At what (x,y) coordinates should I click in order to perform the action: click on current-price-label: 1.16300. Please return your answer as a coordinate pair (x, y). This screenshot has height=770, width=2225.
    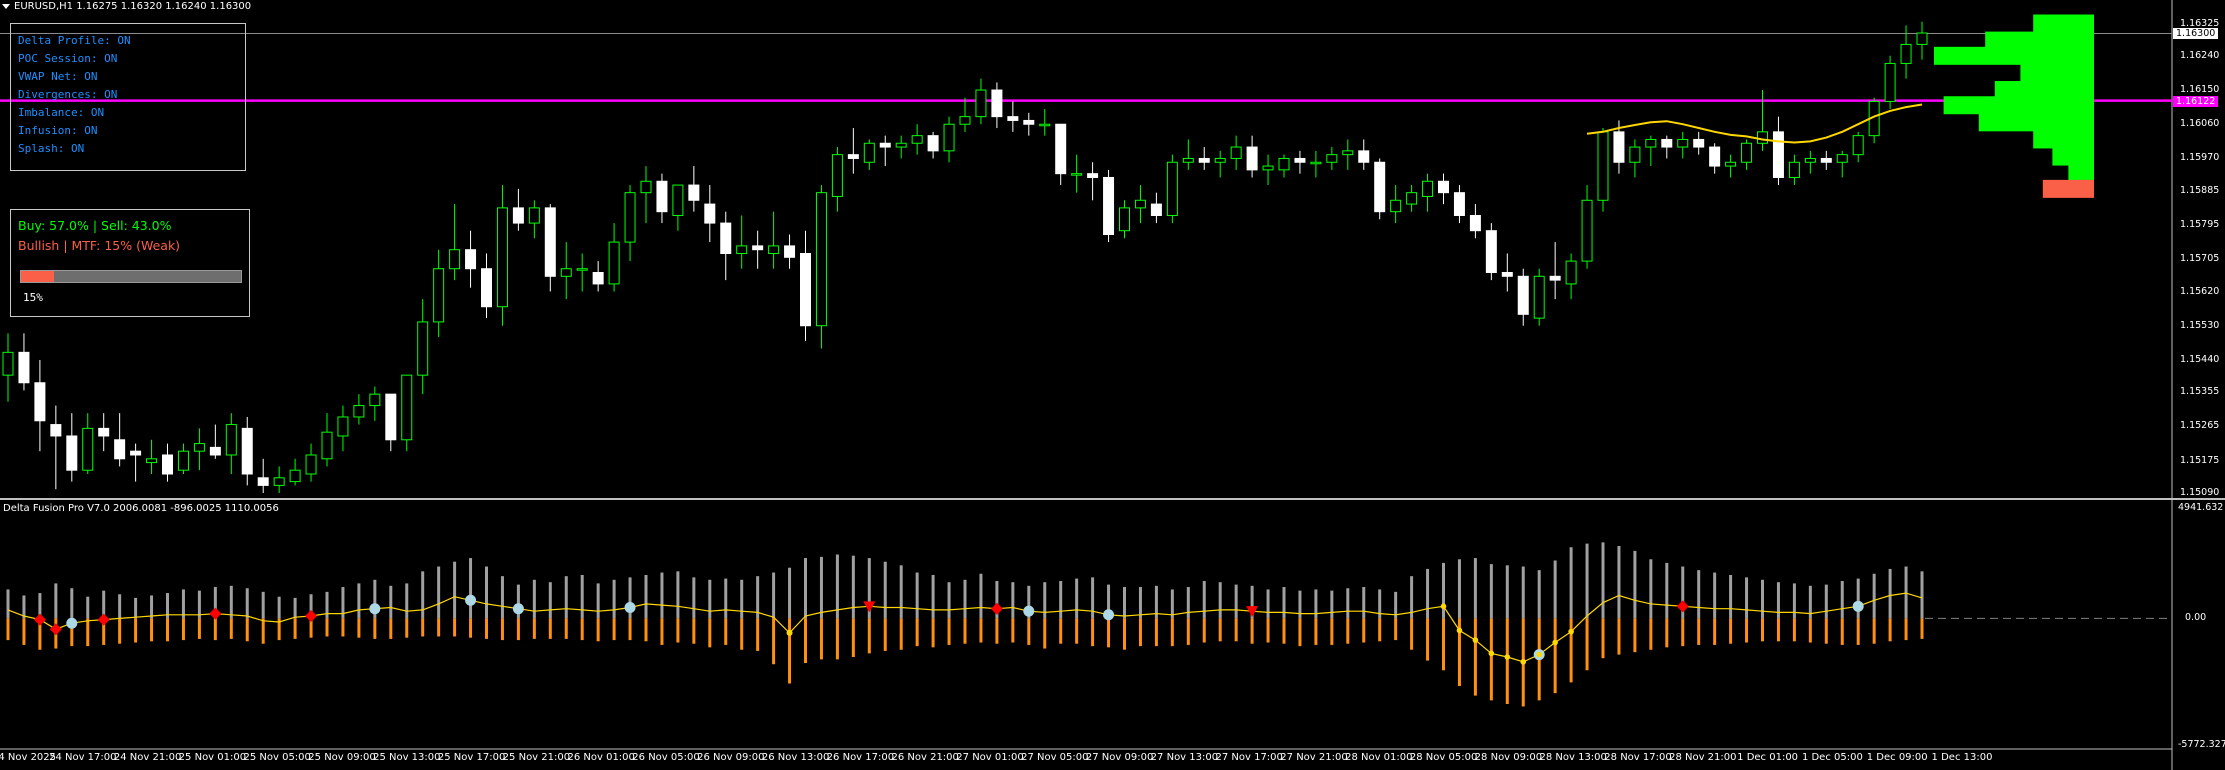
    Looking at the image, I should click on (2196, 33).